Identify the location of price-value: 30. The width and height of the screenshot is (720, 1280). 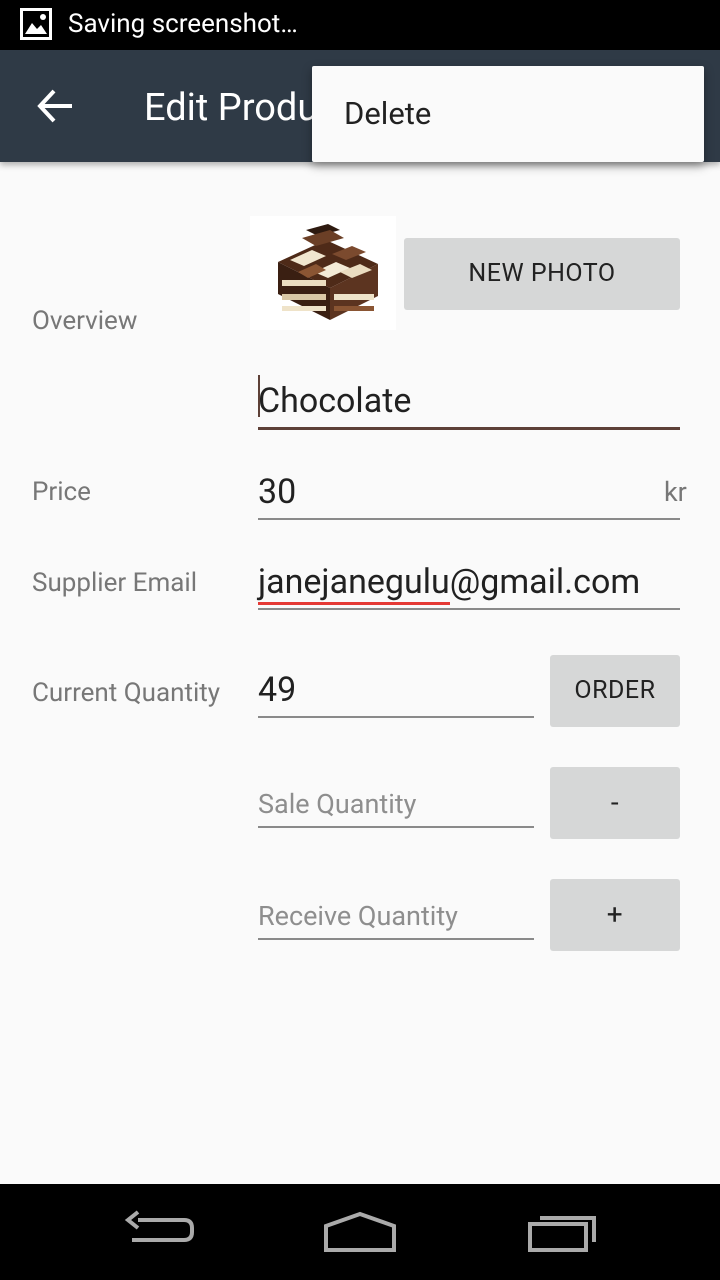
(277, 492).